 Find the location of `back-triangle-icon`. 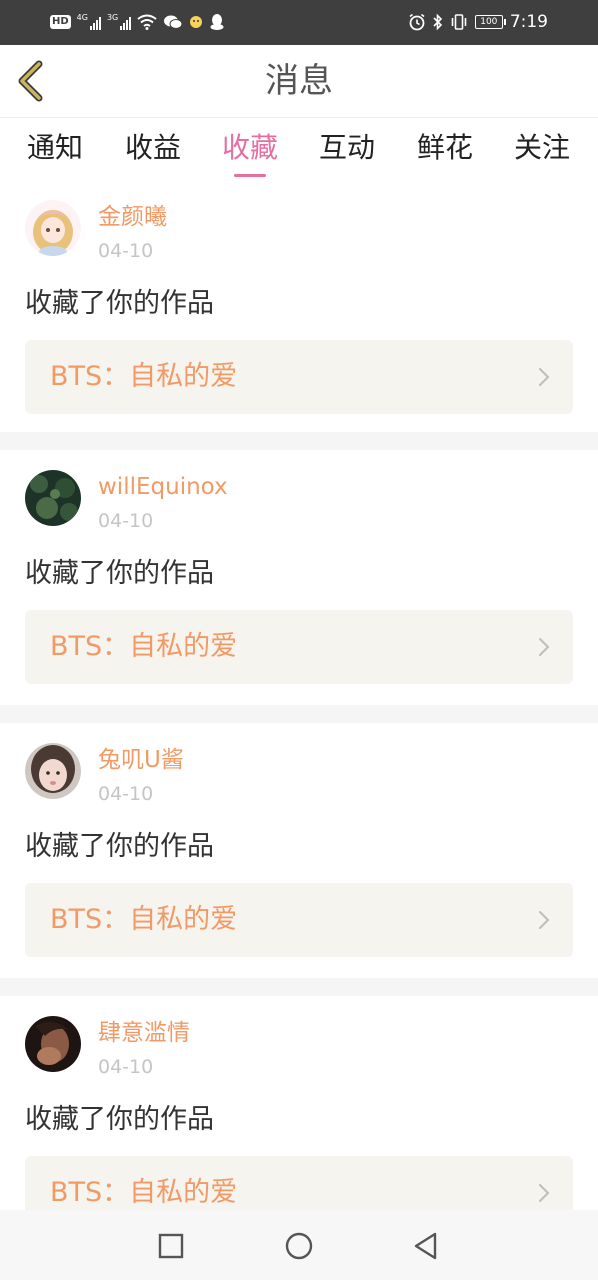

back-triangle-icon is located at coordinates (425, 1246).